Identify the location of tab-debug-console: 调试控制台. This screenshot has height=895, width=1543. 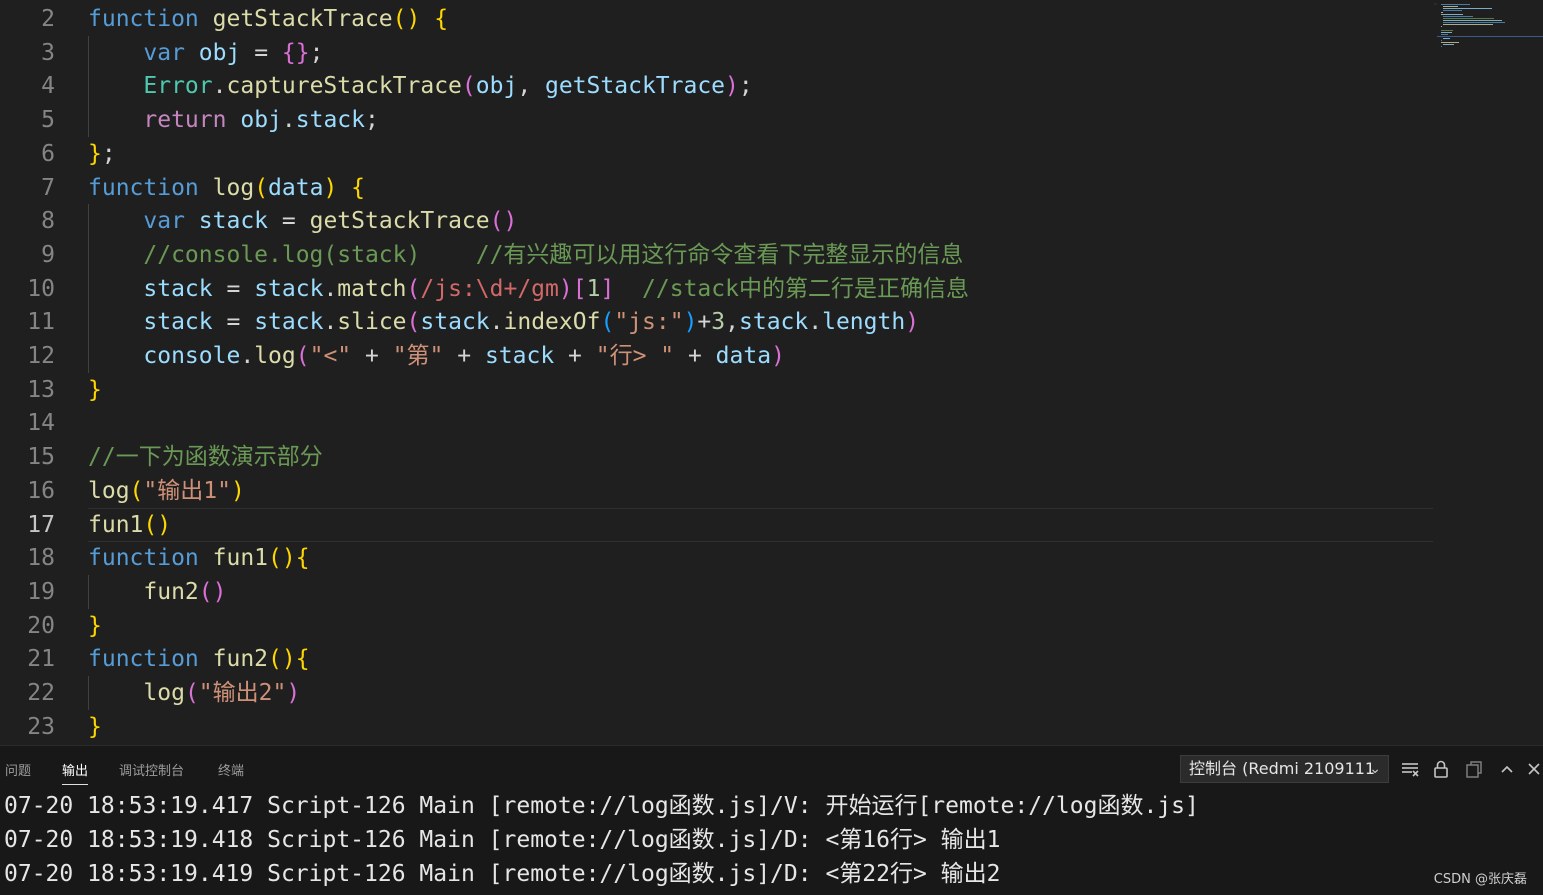
(151, 769).